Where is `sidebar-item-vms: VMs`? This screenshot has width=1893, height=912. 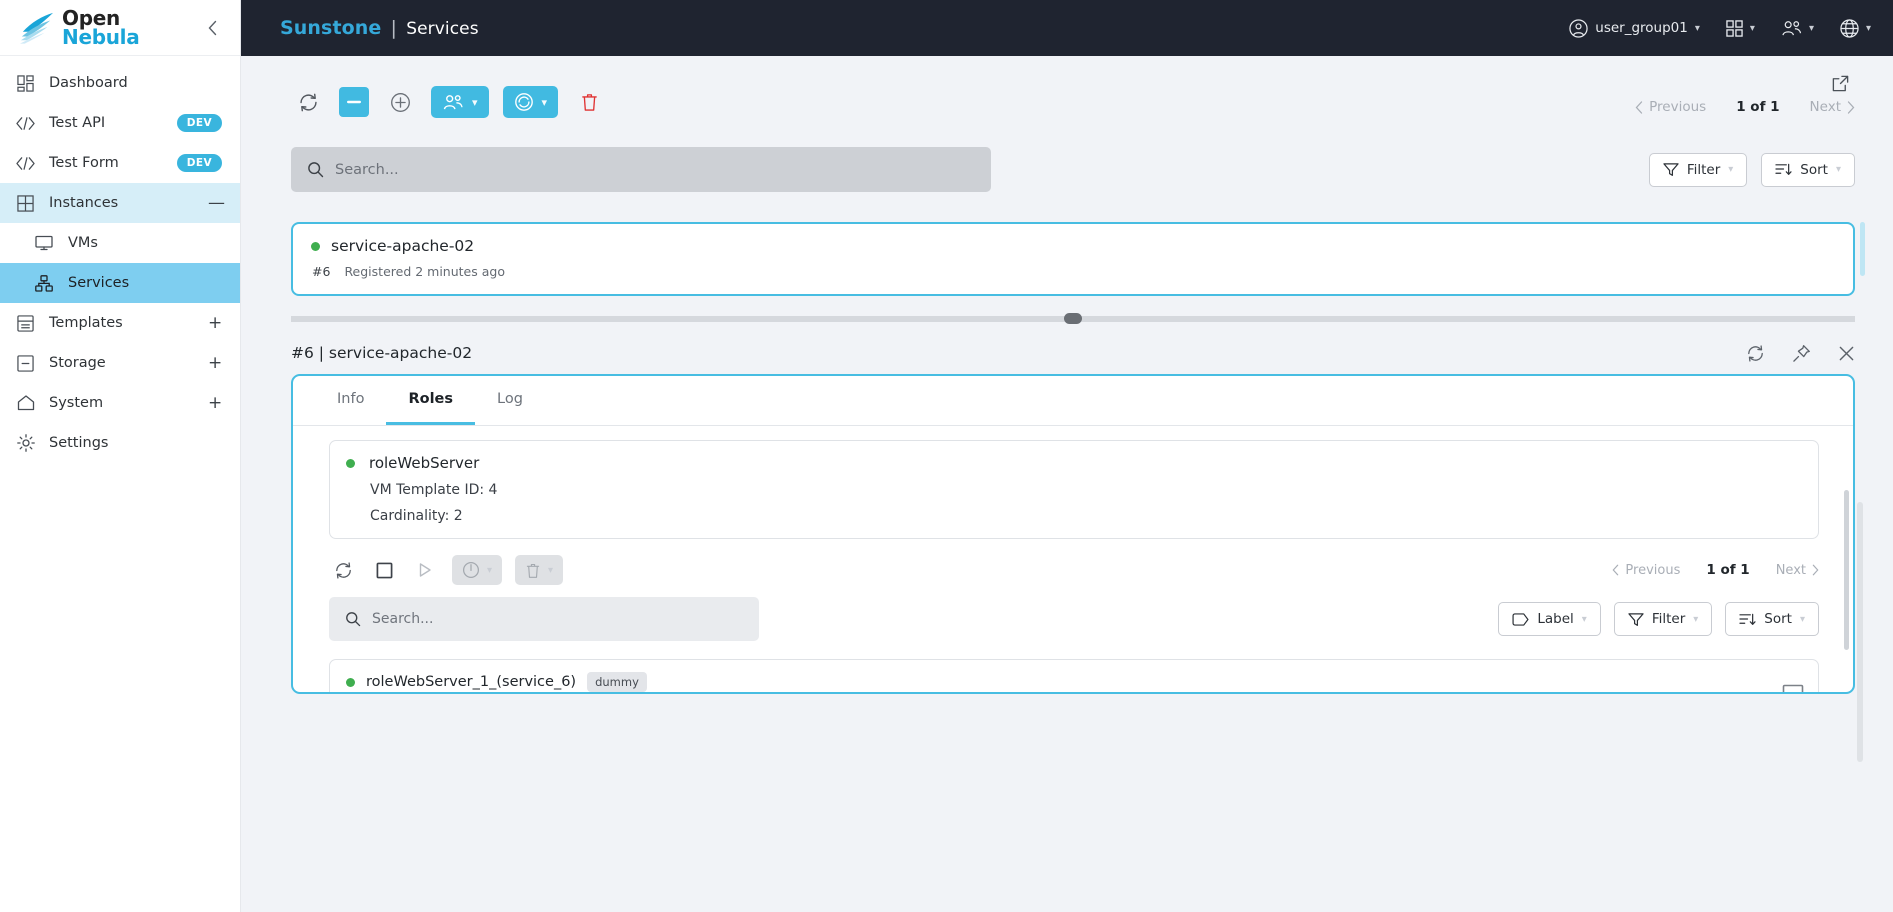 sidebar-item-vms: VMs is located at coordinates (120, 243).